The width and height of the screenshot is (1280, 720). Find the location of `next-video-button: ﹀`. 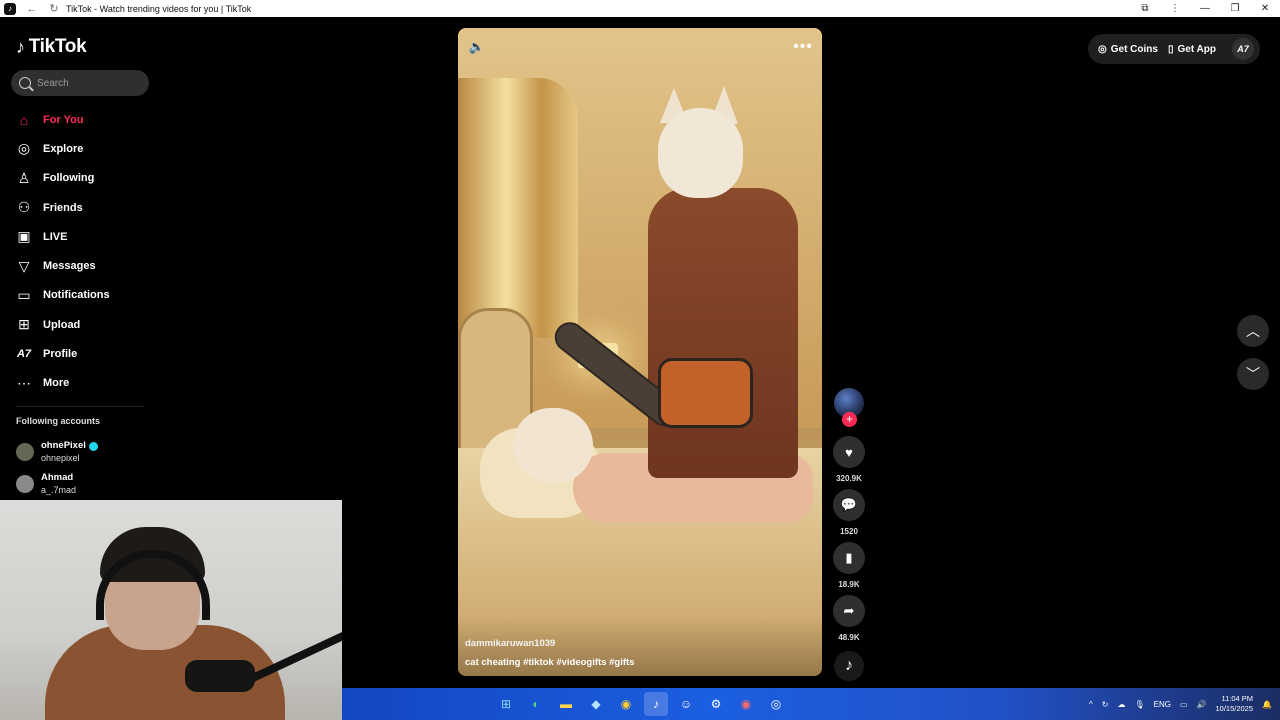

next-video-button: ﹀ is located at coordinates (1253, 374).